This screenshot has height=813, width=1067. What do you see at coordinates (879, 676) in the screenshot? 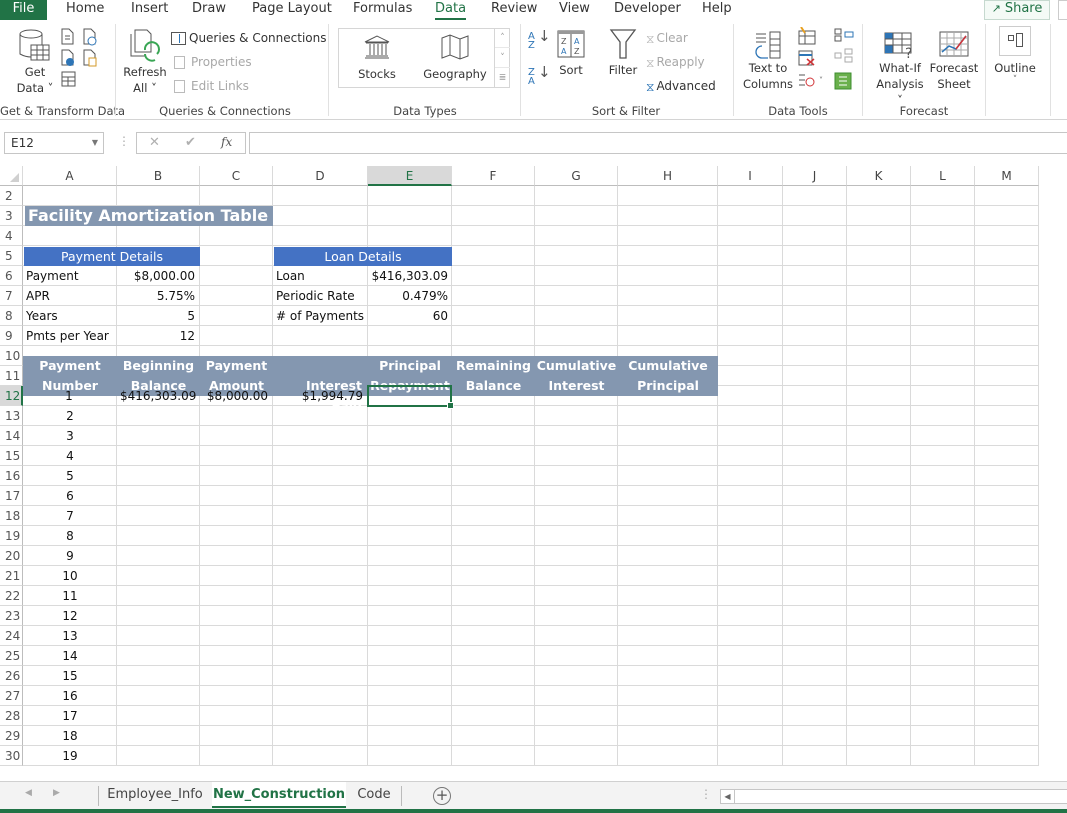
I see `cell-k26` at bounding box center [879, 676].